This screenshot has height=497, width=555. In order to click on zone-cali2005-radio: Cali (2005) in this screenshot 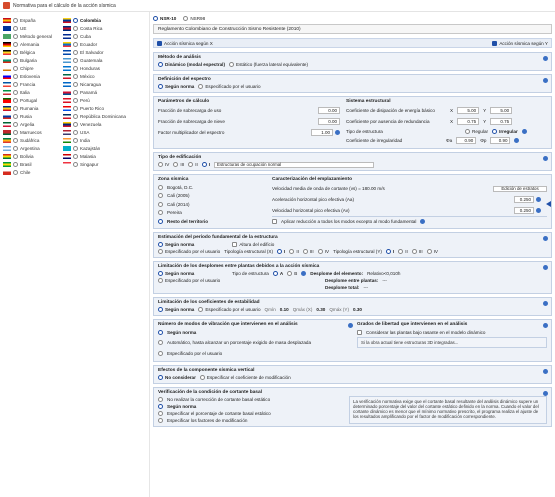, I will do `click(212, 196)`.